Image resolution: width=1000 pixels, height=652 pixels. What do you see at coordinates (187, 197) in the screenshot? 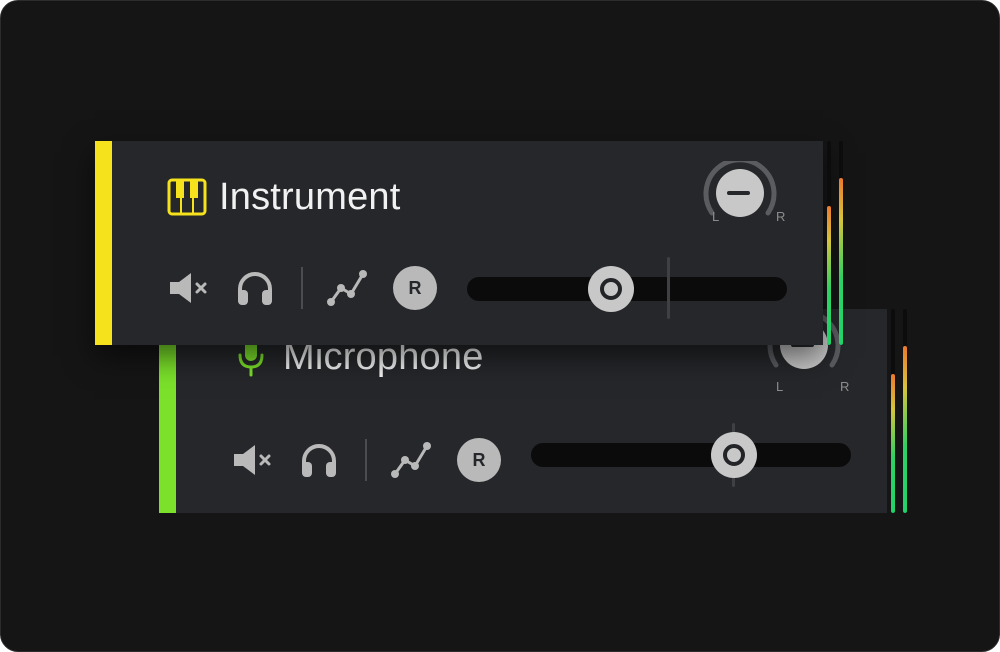
I see `piano-keys-icon` at bounding box center [187, 197].